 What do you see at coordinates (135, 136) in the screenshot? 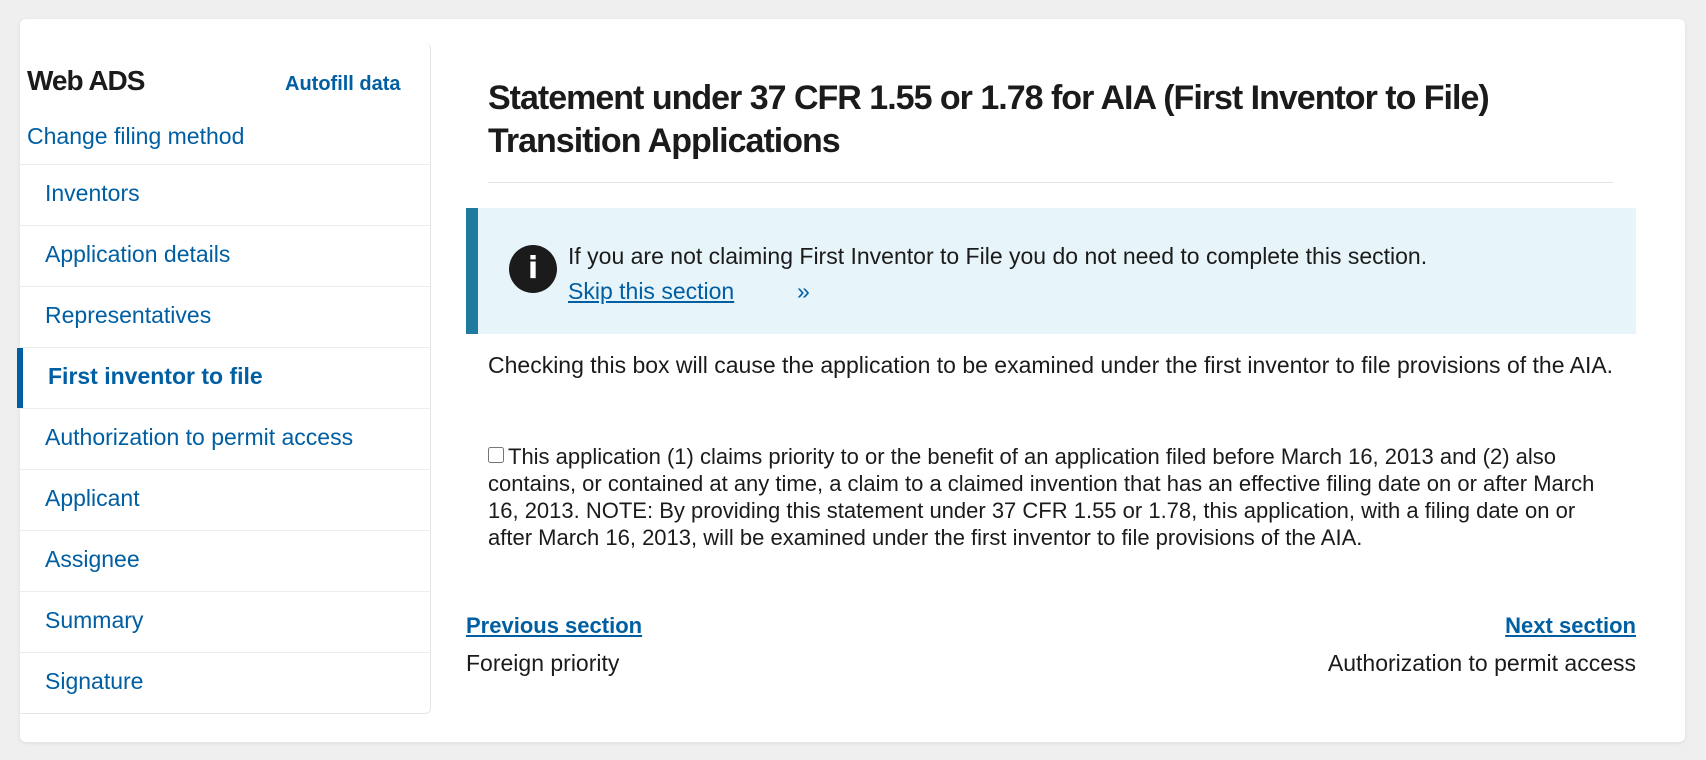
I see `change-filing-method-link: Change filing method` at bounding box center [135, 136].